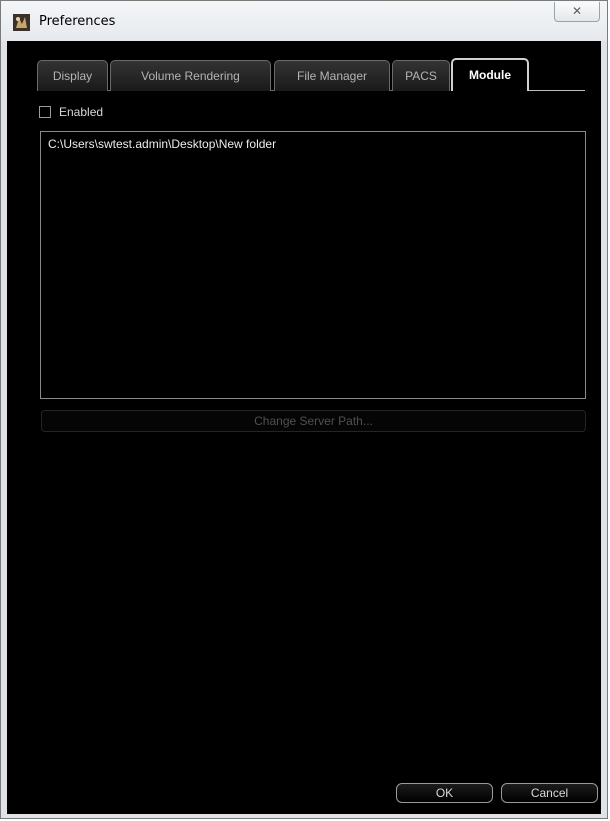  I want to click on enabled-checkbox, so click(45, 112).